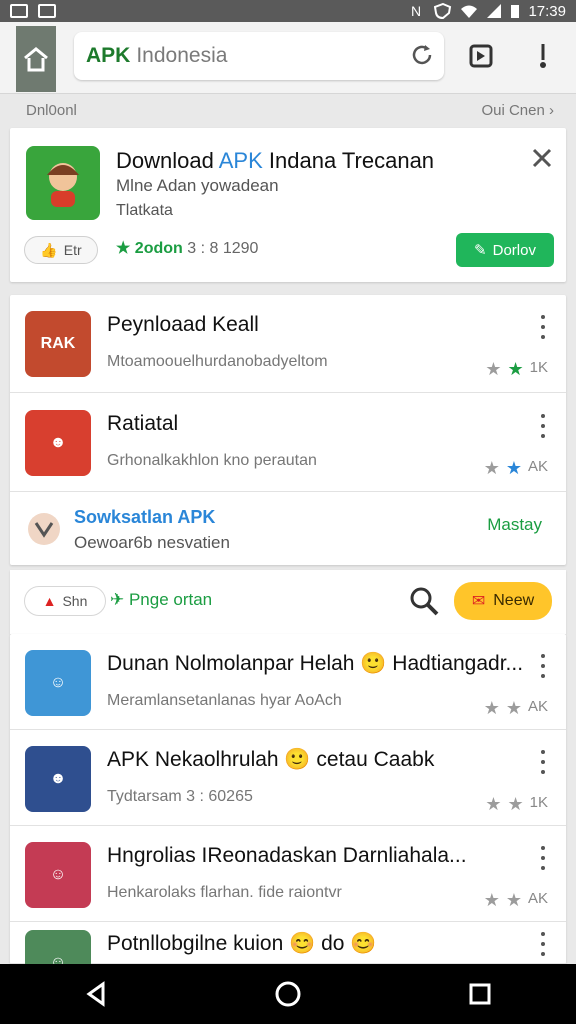 This screenshot has height=1024, width=576. Describe the element at coordinates (47, 11) in the screenshot. I see `image-icon` at that location.